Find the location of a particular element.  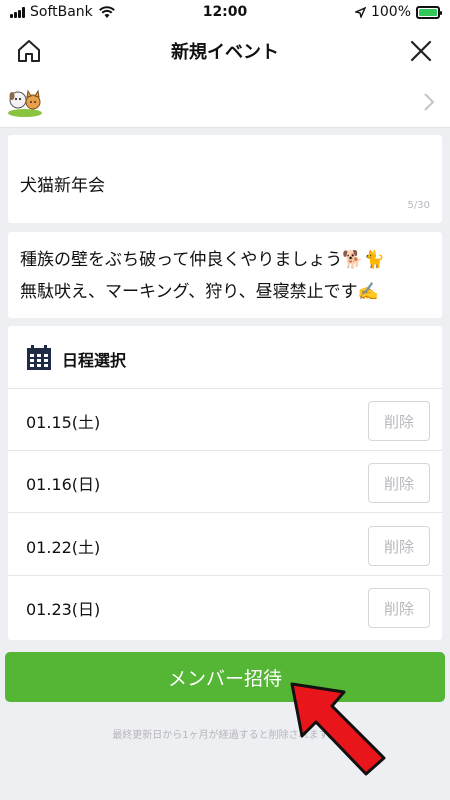

date-row: 01.16(日) 削除 is located at coordinates (225, 482).